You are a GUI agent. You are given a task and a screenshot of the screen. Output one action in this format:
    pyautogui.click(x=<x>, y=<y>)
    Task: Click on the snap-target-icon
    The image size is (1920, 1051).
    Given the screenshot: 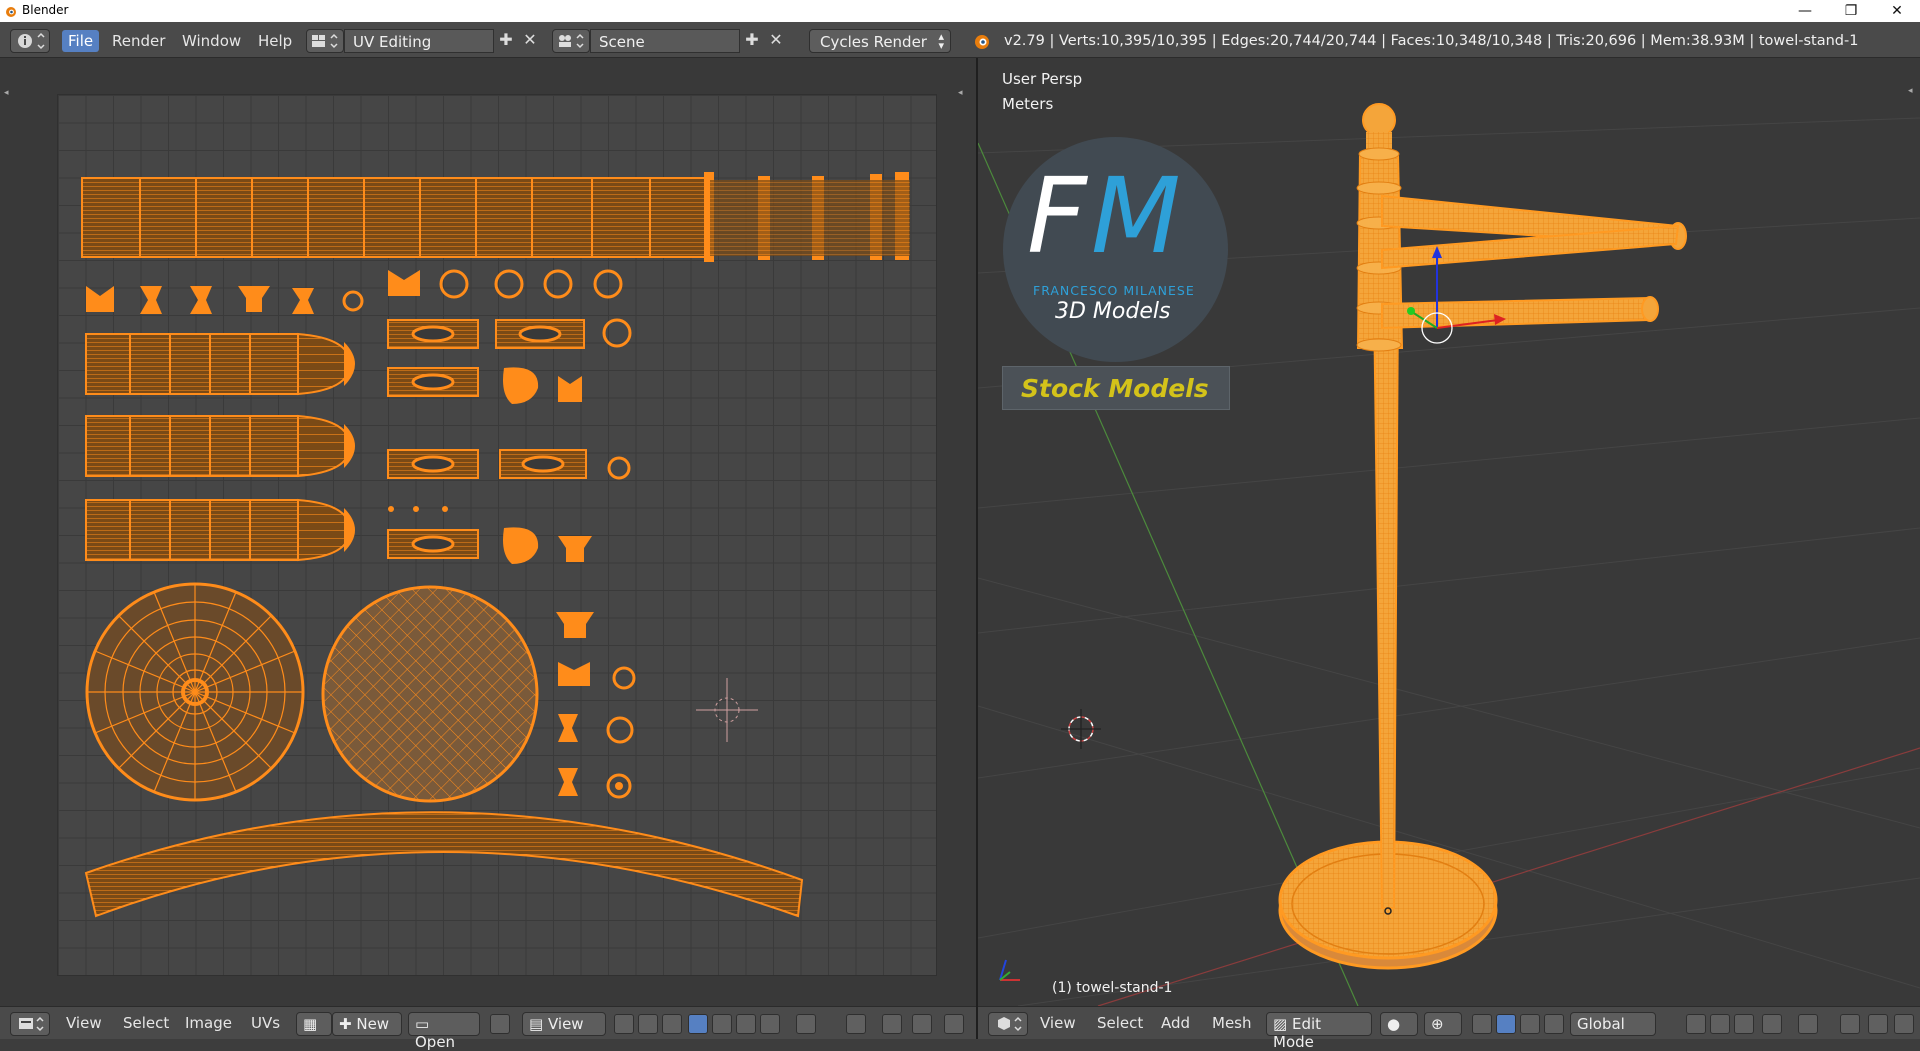 What is the action you would take?
    pyautogui.click(x=1878, y=1024)
    